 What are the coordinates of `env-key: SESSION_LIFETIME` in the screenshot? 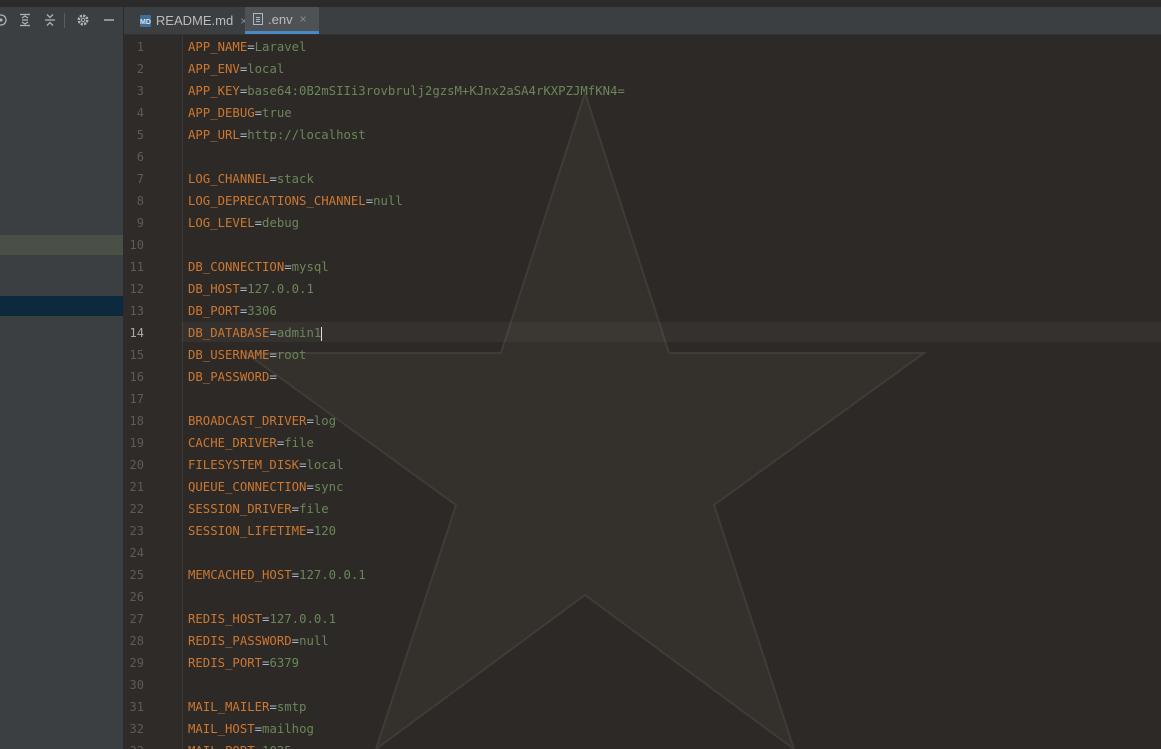 It's located at (247, 531).